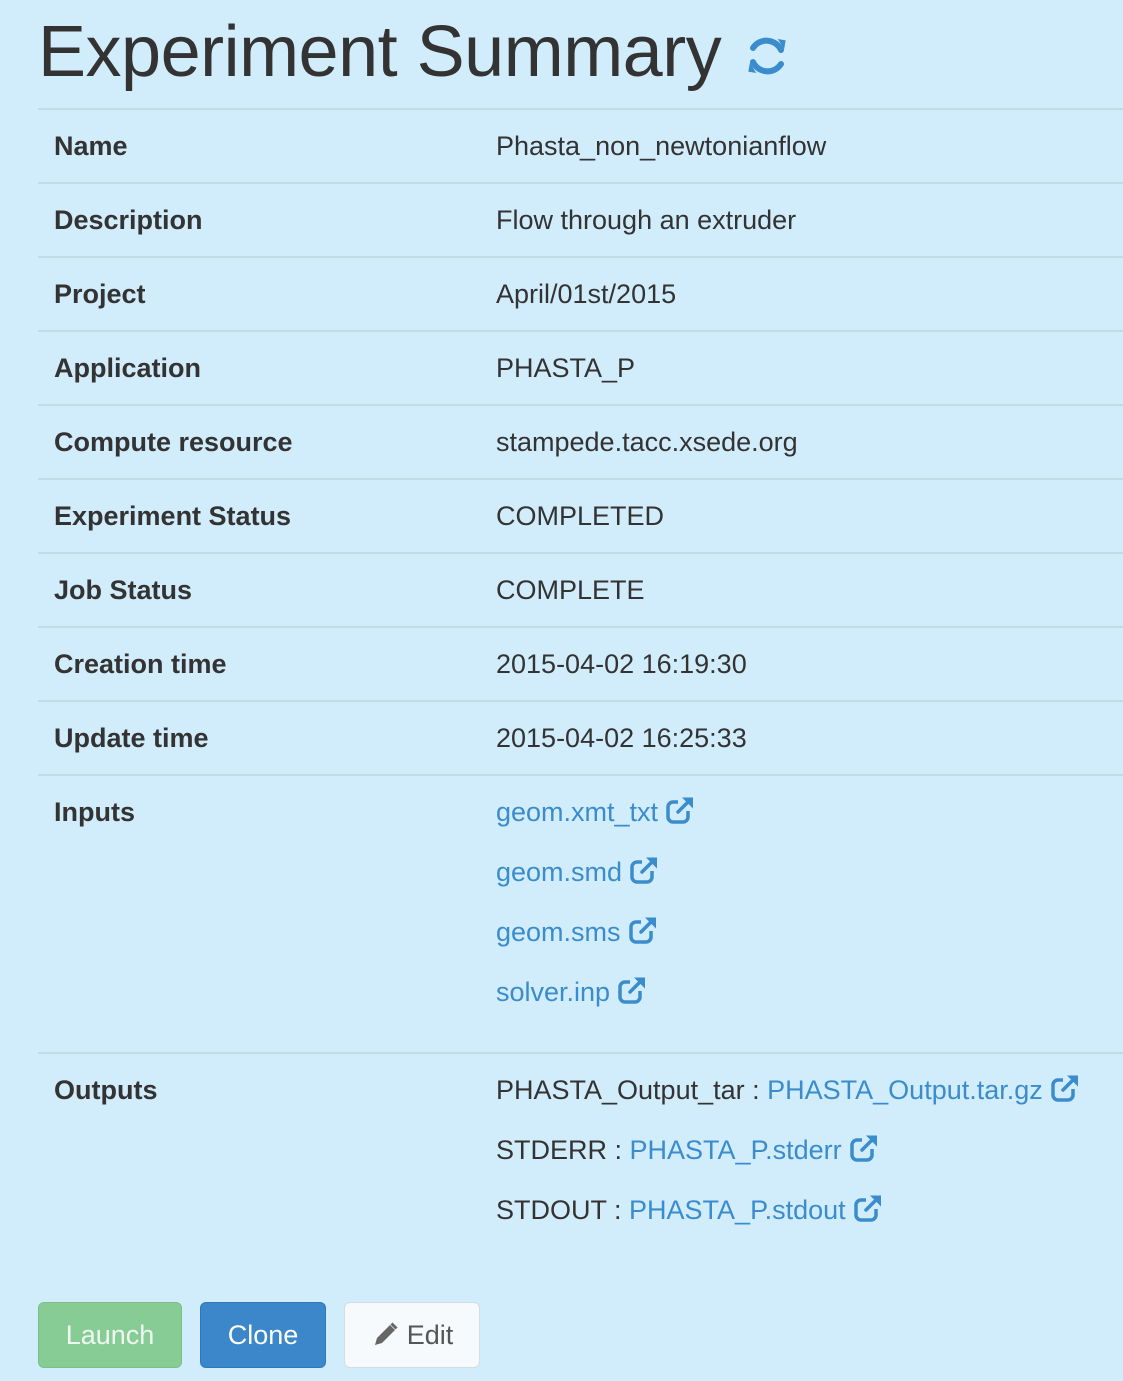  I want to click on input-file-link: geom.xmt_txt, so click(577, 812).